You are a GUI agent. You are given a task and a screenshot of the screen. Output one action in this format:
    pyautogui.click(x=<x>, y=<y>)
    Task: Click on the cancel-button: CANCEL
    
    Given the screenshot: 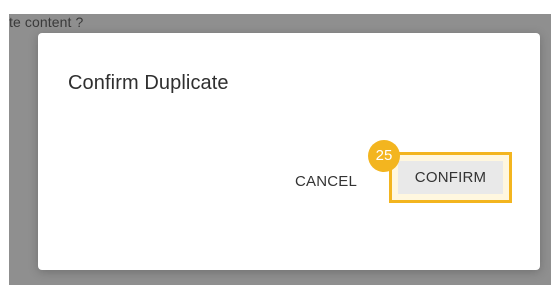 What is the action you would take?
    pyautogui.click(x=326, y=181)
    